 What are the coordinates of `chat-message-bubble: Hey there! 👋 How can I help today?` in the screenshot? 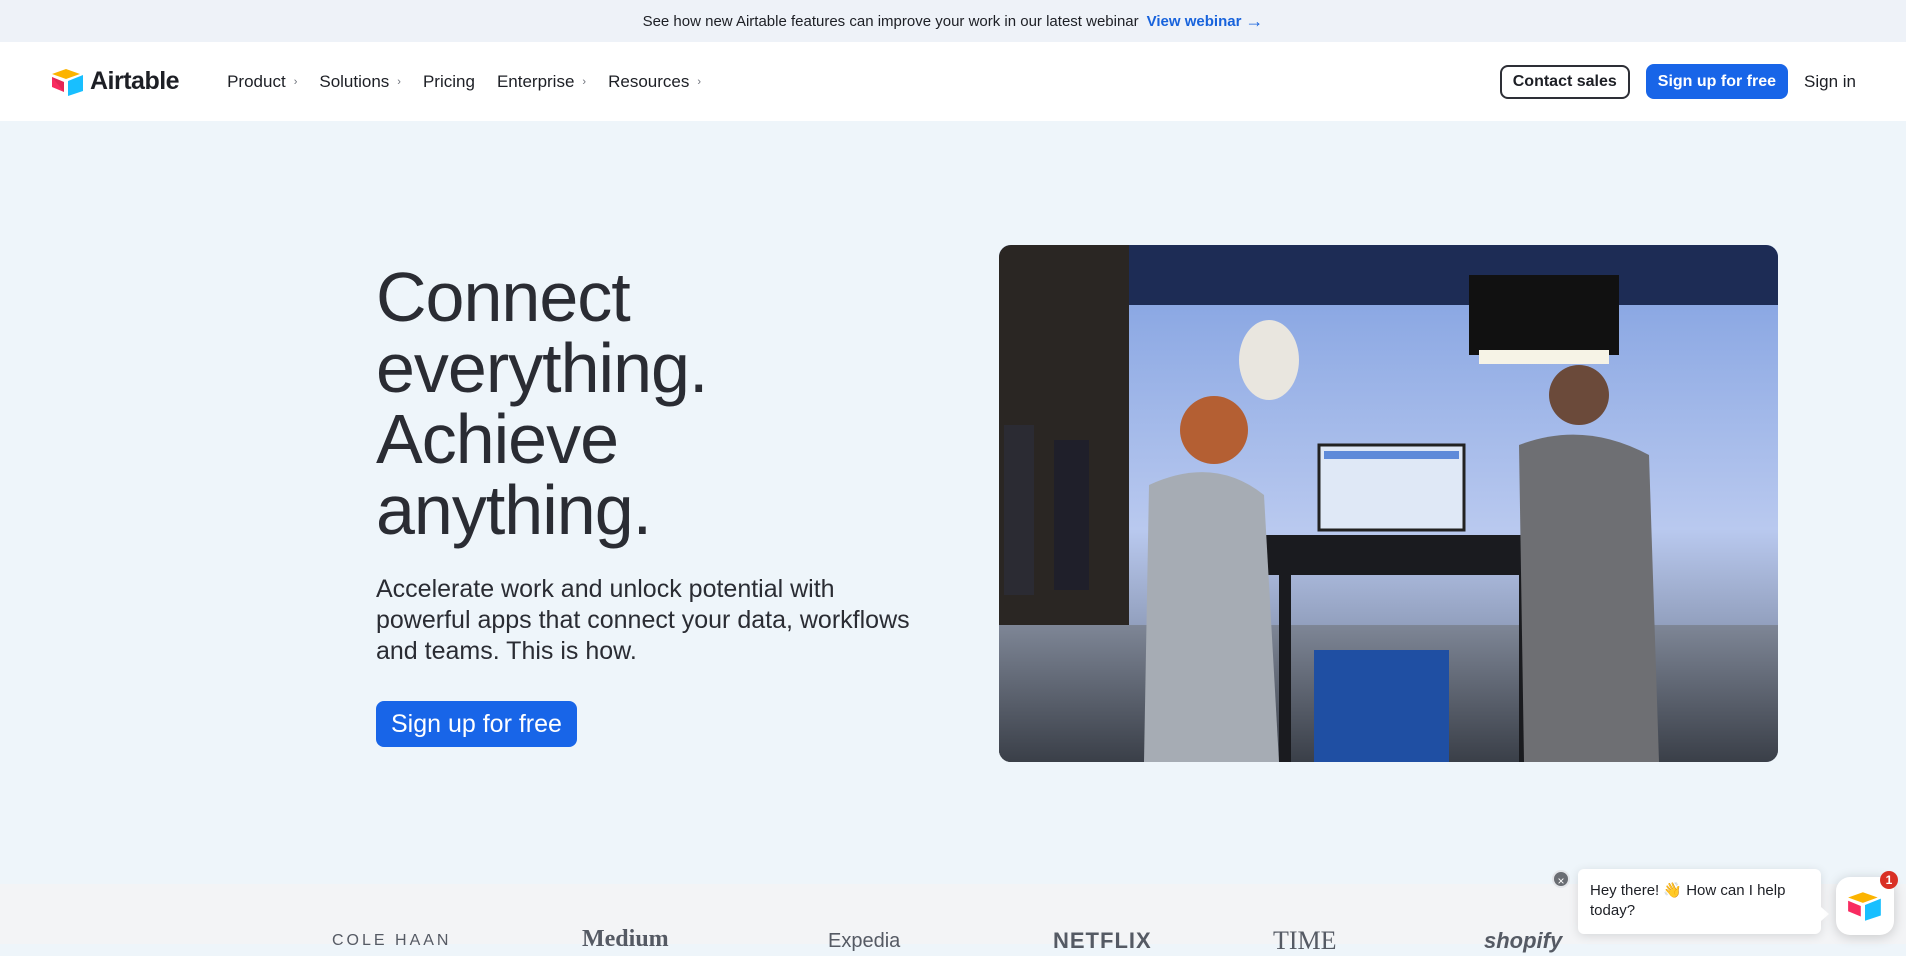 It's located at (1703, 901).